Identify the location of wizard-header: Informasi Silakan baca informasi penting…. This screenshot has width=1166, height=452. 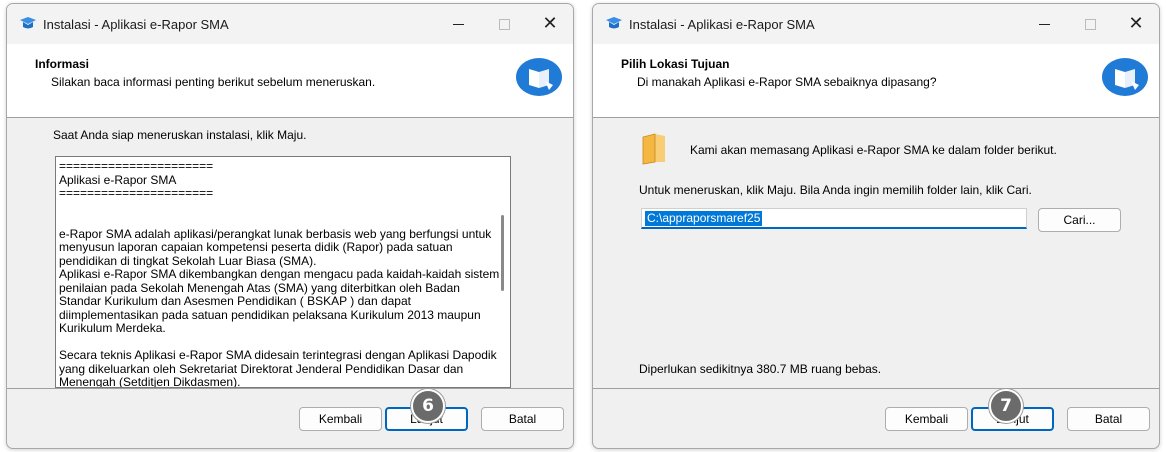
(290, 81).